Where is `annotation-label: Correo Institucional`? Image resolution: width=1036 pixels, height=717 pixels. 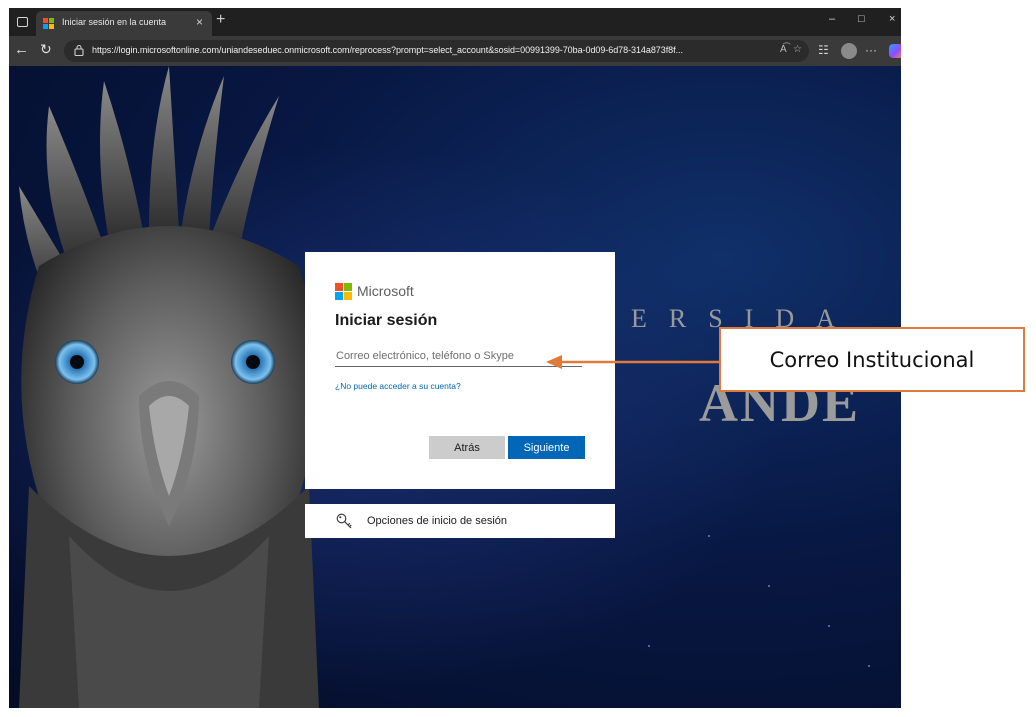 annotation-label: Correo Institucional is located at coordinates (872, 359).